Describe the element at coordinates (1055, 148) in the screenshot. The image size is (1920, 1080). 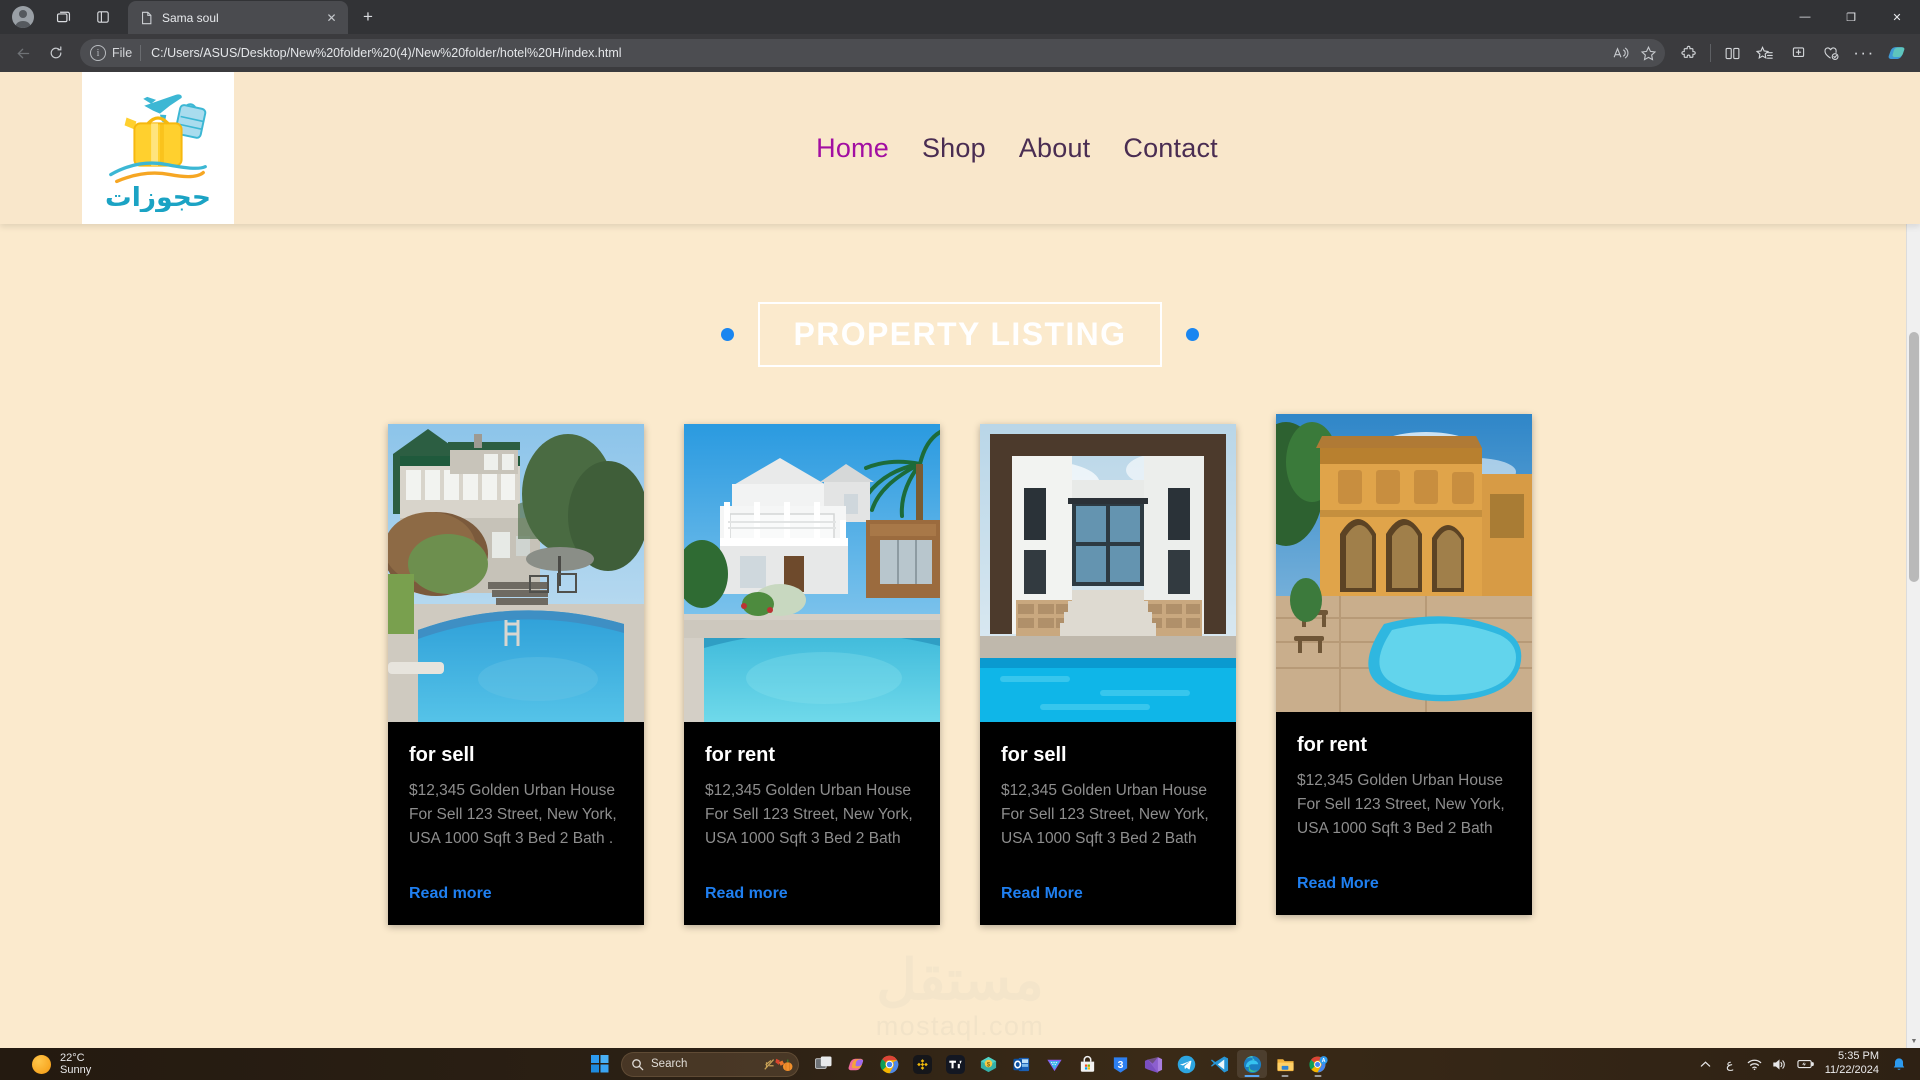
I see `nav-link-about: About` at that location.